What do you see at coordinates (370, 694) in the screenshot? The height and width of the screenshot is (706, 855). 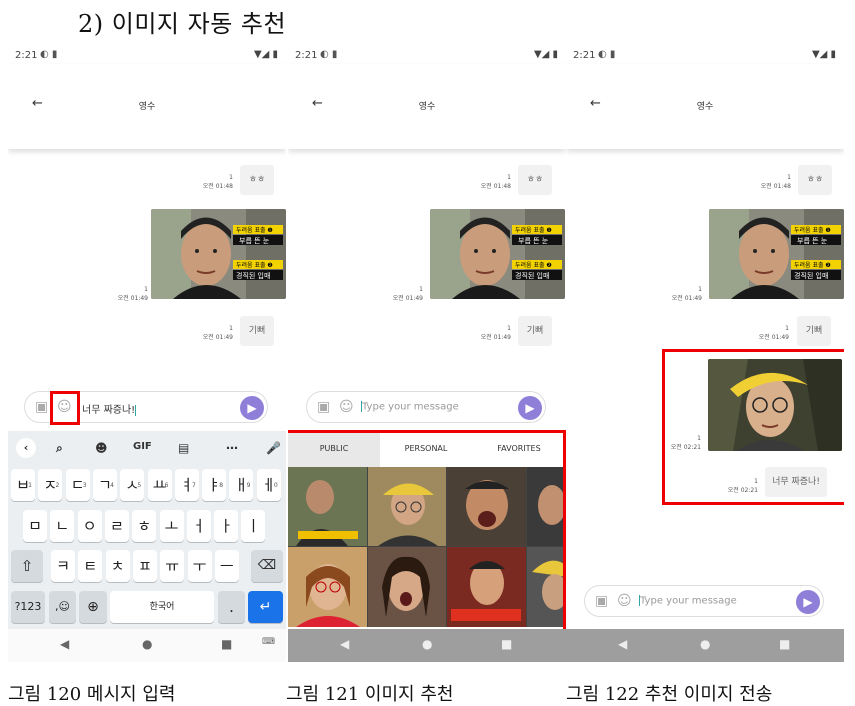 I see `figure-caption-121: 그림 121 이미지 추천` at bounding box center [370, 694].